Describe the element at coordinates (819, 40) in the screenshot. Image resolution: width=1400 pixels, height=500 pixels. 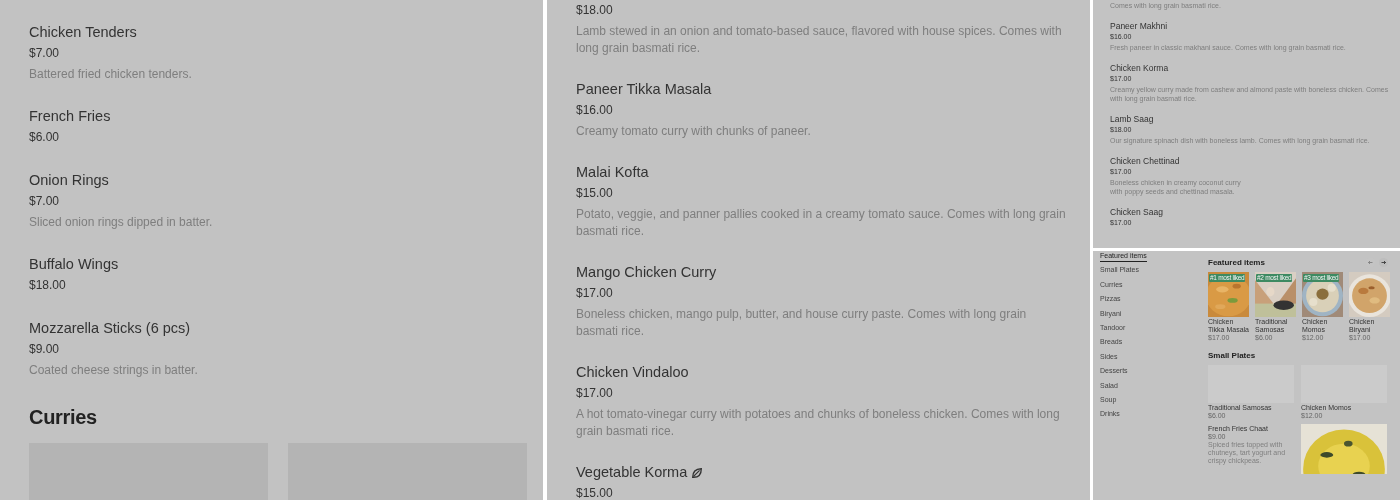
I see `item-description: Lamb stewed in an onion and tomato-based sauce, flavored with house spices. Comes with long grain basmati rice.` at that location.